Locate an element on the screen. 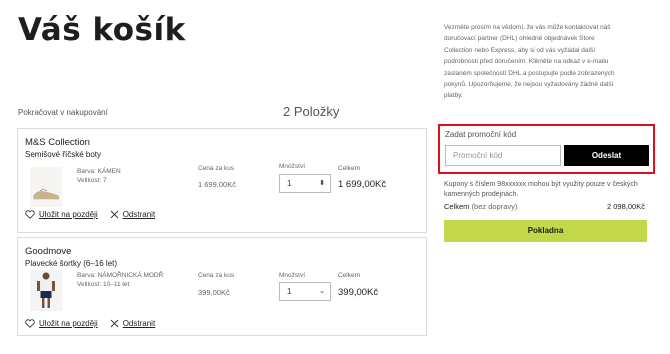  item-color: Barva: KÁMEN is located at coordinates (99, 171).